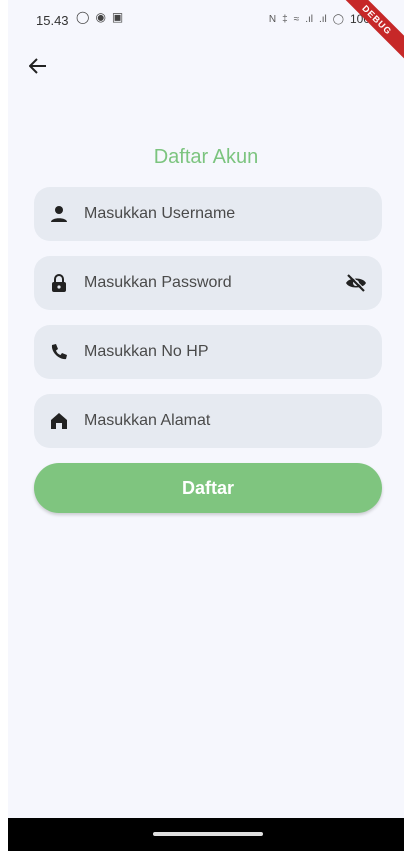 The width and height of the screenshot is (404, 851). I want to click on wifi-icon: ≈, so click(296, 19).